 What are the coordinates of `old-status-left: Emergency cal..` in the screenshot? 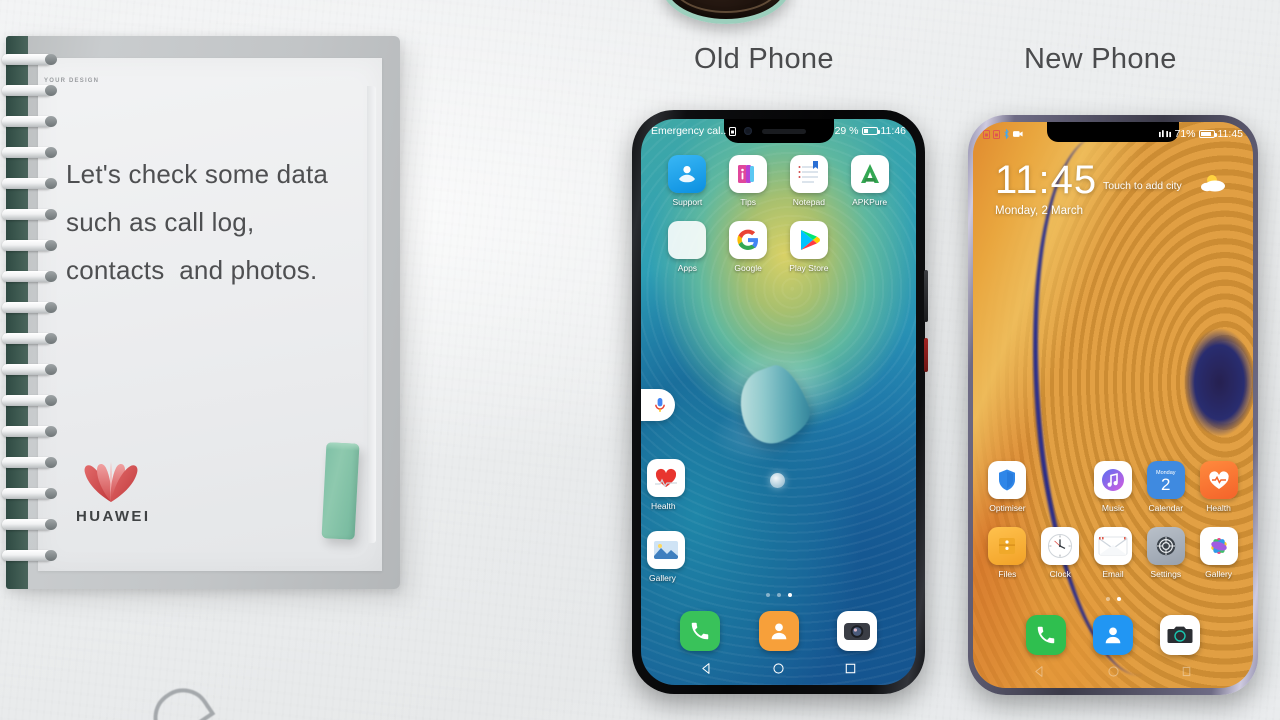 It's located at (694, 131).